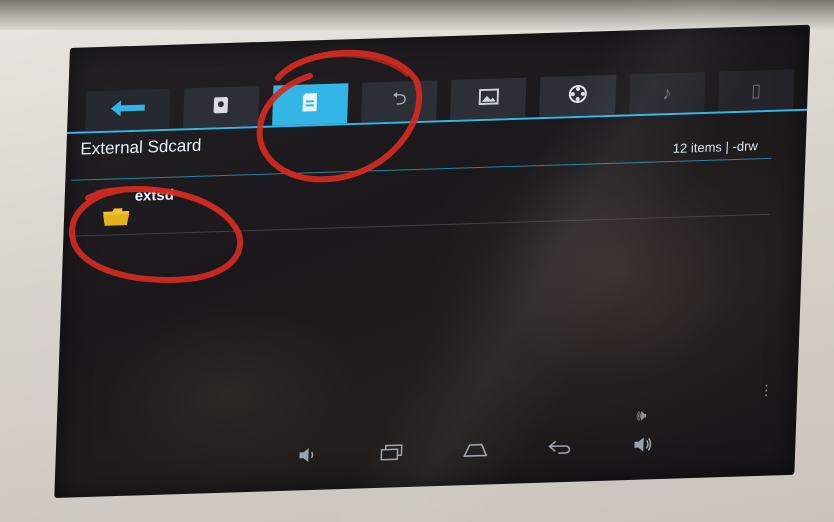 The width and height of the screenshot is (834, 522). What do you see at coordinates (417, 15) in the screenshot?
I see `device-top-edge` at bounding box center [417, 15].